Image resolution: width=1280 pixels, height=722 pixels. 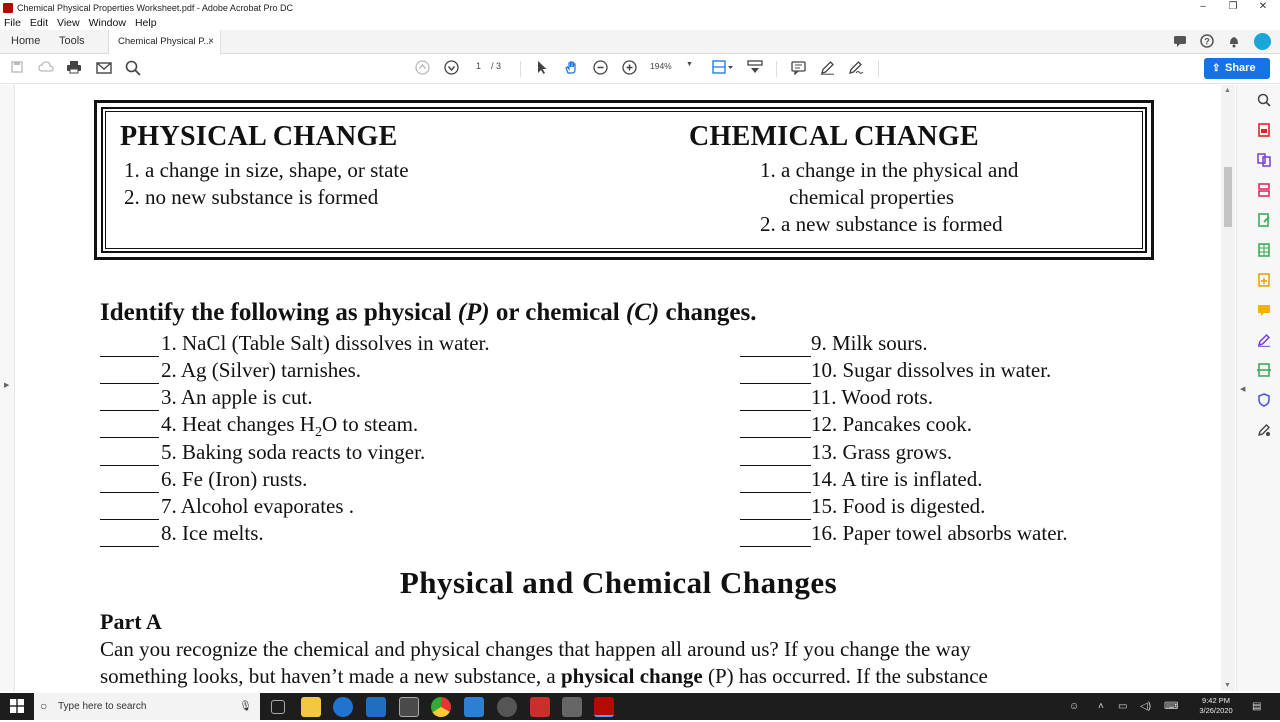 What do you see at coordinates (68, 23) in the screenshot?
I see `menu-view: View` at bounding box center [68, 23].